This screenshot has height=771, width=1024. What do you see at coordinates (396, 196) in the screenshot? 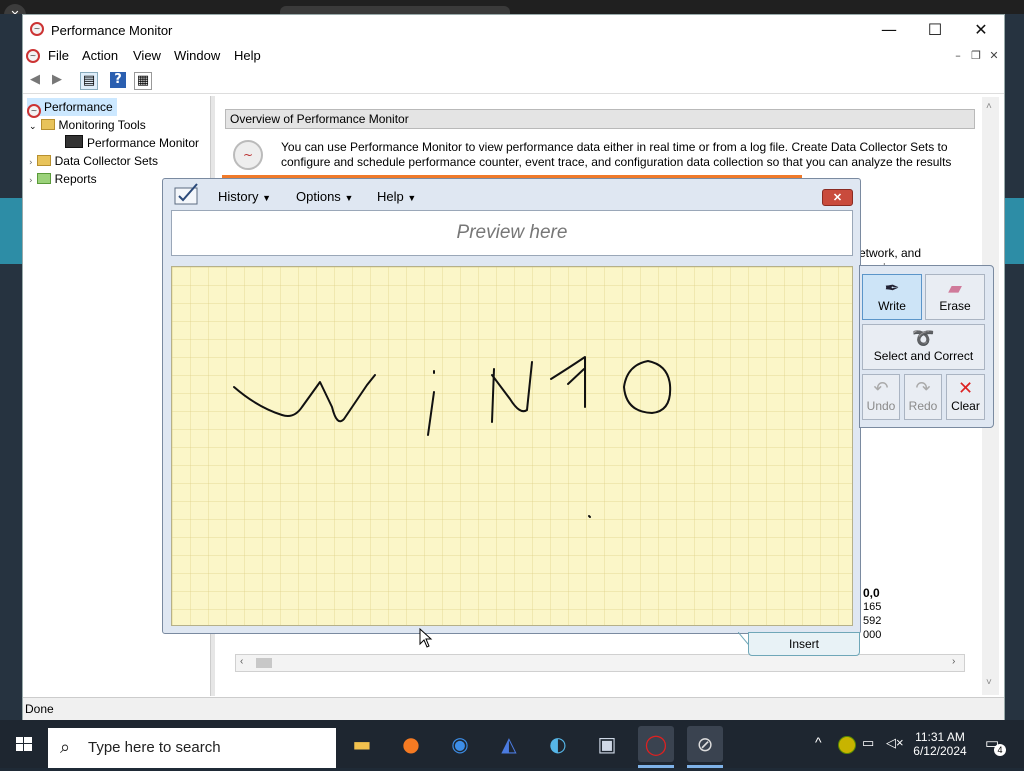
I see `tip-menu-help: Help ▼` at bounding box center [396, 196].